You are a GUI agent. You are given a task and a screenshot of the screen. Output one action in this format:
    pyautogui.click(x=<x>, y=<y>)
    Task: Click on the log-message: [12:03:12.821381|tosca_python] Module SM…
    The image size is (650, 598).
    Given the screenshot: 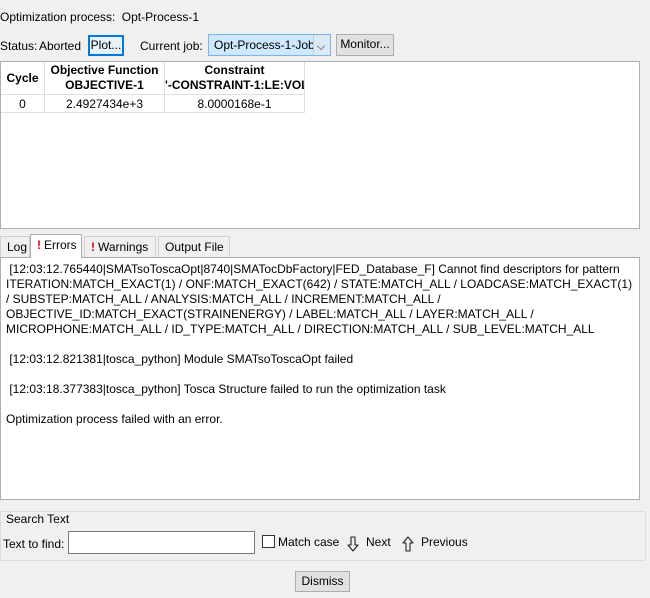 What is the action you would take?
    pyautogui.click(x=180, y=359)
    